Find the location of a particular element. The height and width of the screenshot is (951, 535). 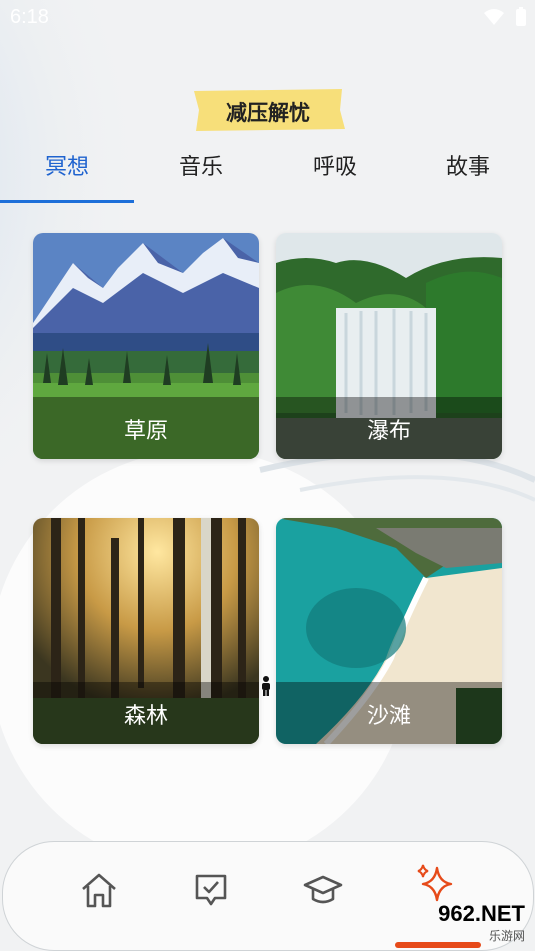

card-forest: 森林 is located at coordinates (146, 631).